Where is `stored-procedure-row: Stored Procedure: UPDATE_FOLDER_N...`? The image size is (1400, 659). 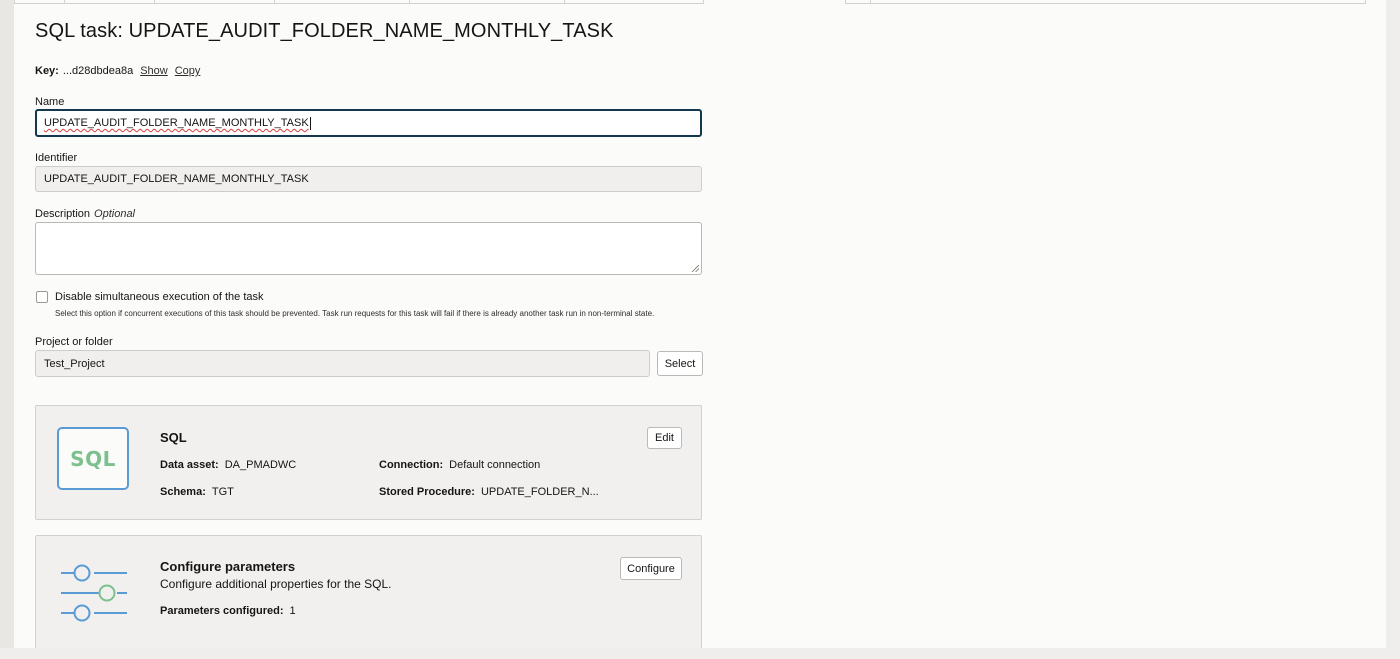 stored-procedure-row: Stored Procedure: UPDATE_FOLDER_N... is located at coordinates (489, 492).